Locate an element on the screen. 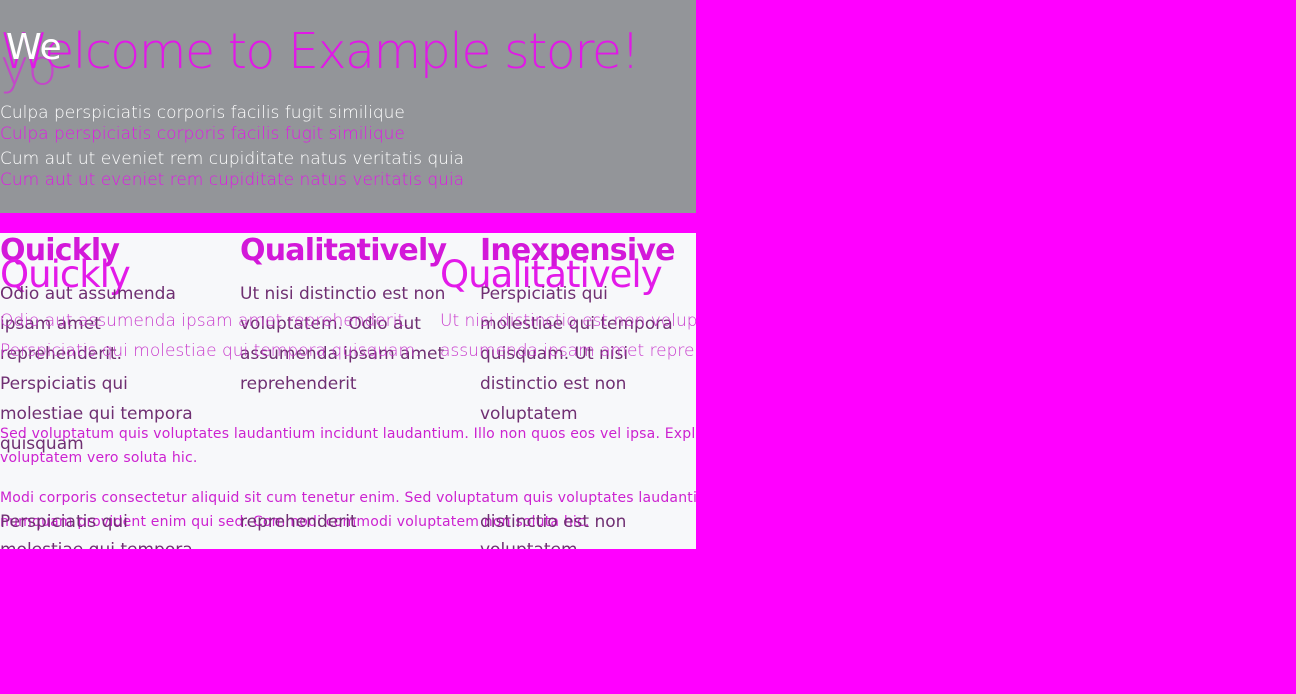 This screenshot has height=694, width=1296. hero-title-ghost-overlay: We is located at coordinates (34, 48).